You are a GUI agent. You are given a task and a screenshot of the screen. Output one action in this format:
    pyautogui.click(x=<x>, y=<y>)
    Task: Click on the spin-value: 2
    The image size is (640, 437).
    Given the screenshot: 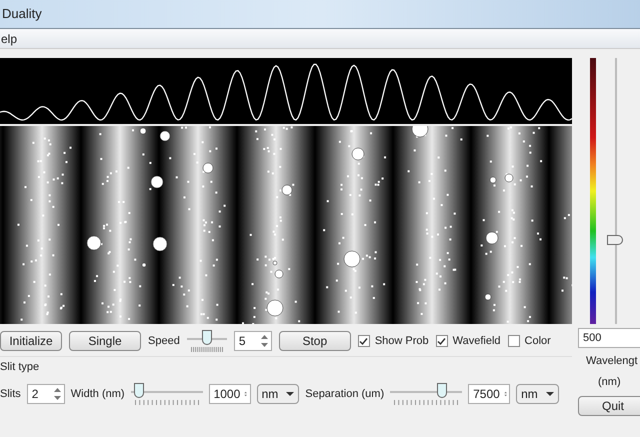 What is the action you would take?
    pyautogui.click(x=35, y=394)
    